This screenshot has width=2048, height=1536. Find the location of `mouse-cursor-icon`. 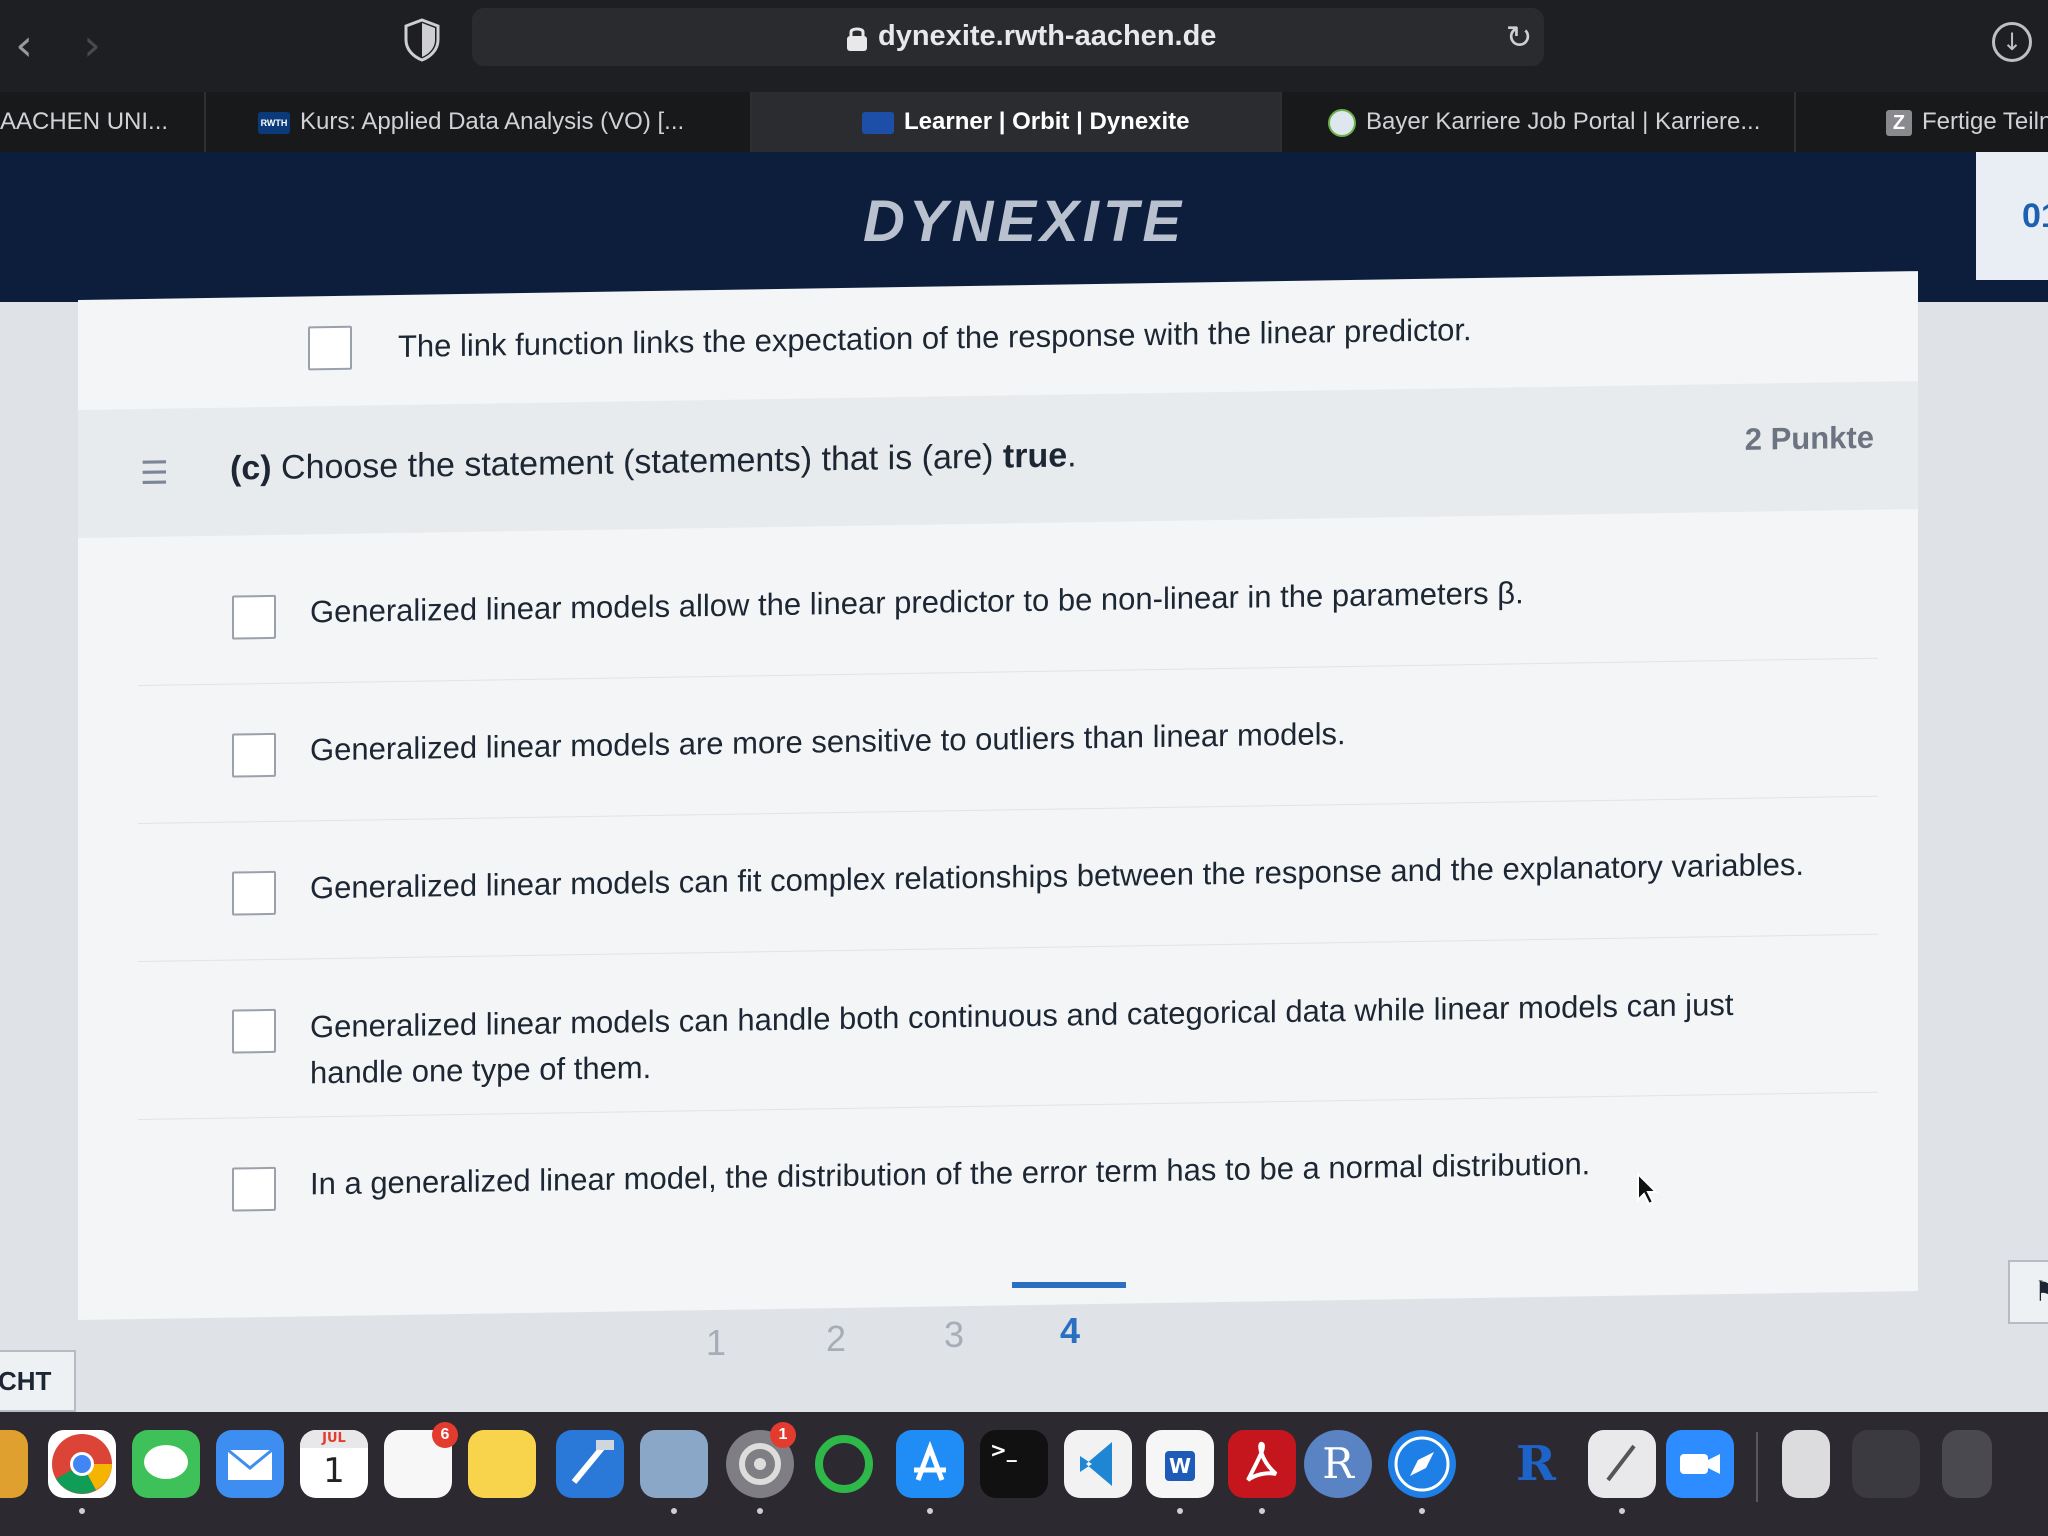

mouse-cursor-icon is located at coordinates (1648, 1189).